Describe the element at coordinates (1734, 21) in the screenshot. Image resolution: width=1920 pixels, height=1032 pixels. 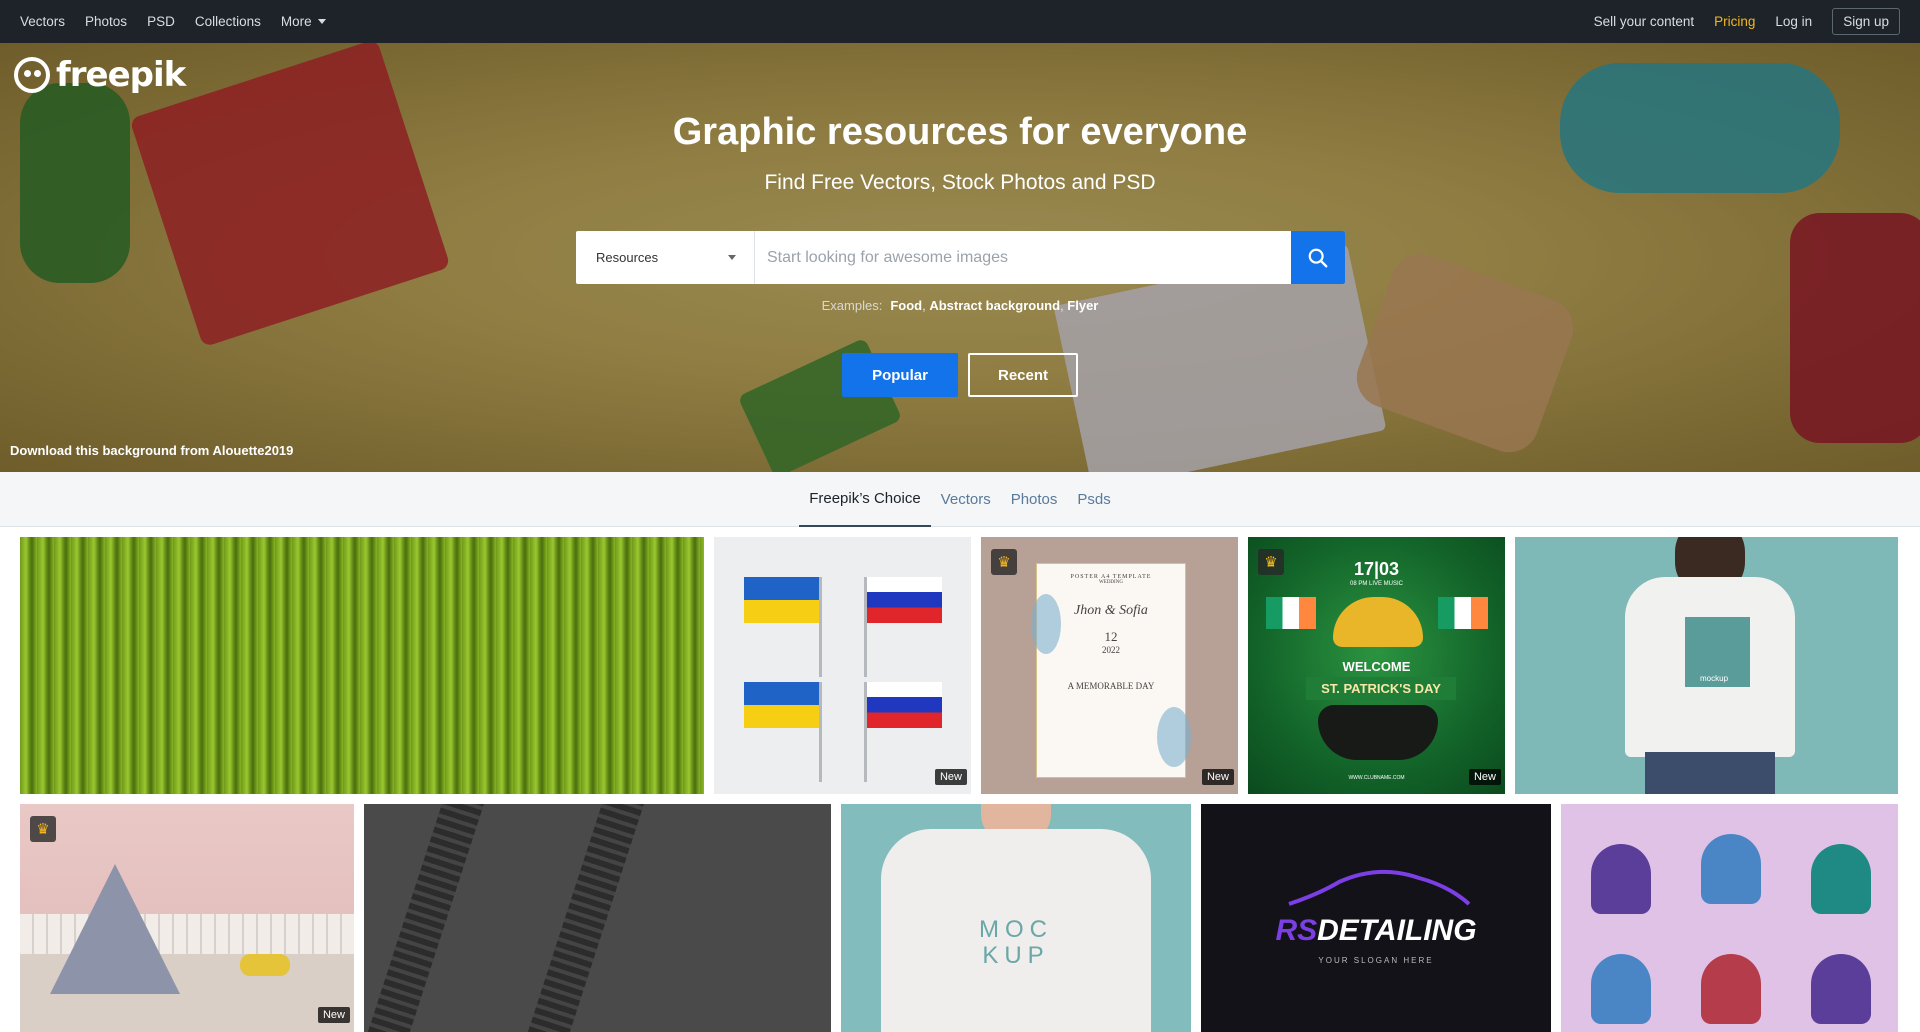
I see `pricing-link: Pricing` at that location.